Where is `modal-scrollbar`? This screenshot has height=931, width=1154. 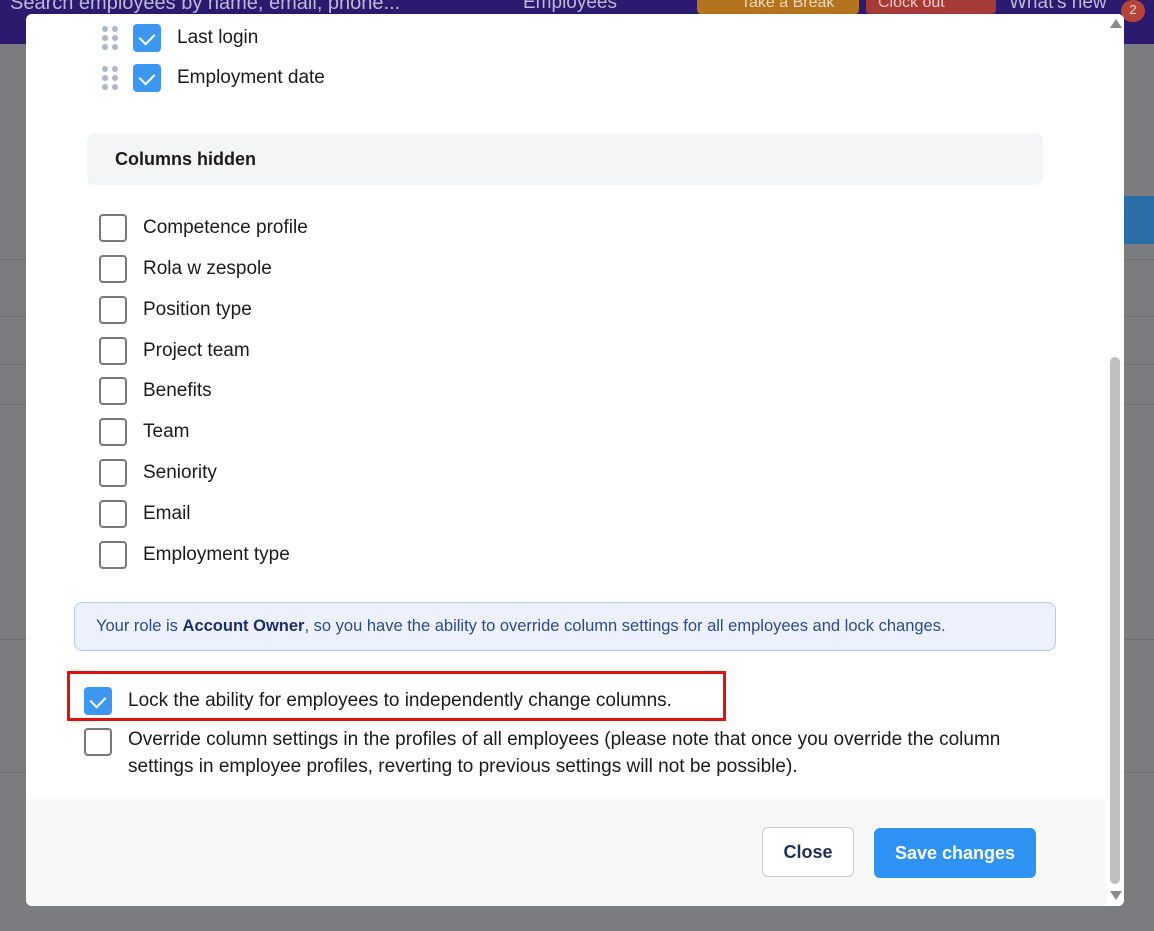 modal-scrollbar is located at coordinates (1115, 460).